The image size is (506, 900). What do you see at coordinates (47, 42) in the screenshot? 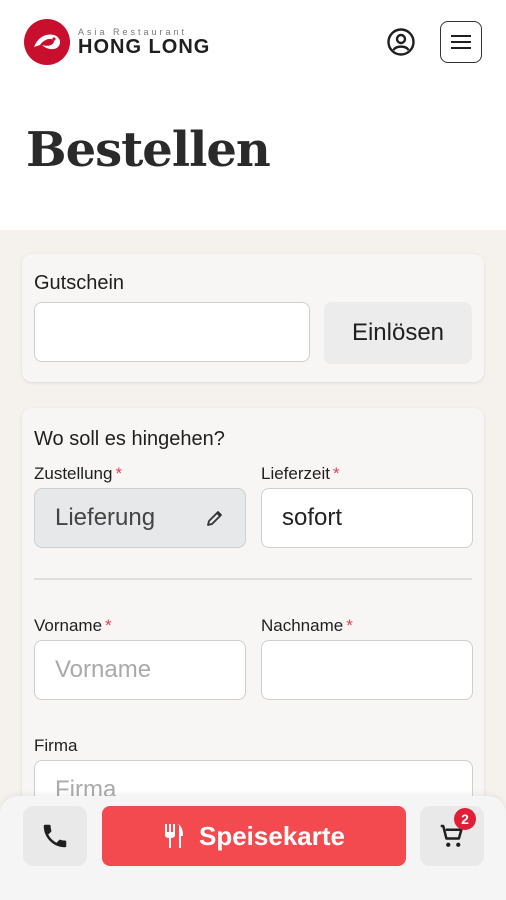
I see `dragon-logo-icon` at bounding box center [47, 42].